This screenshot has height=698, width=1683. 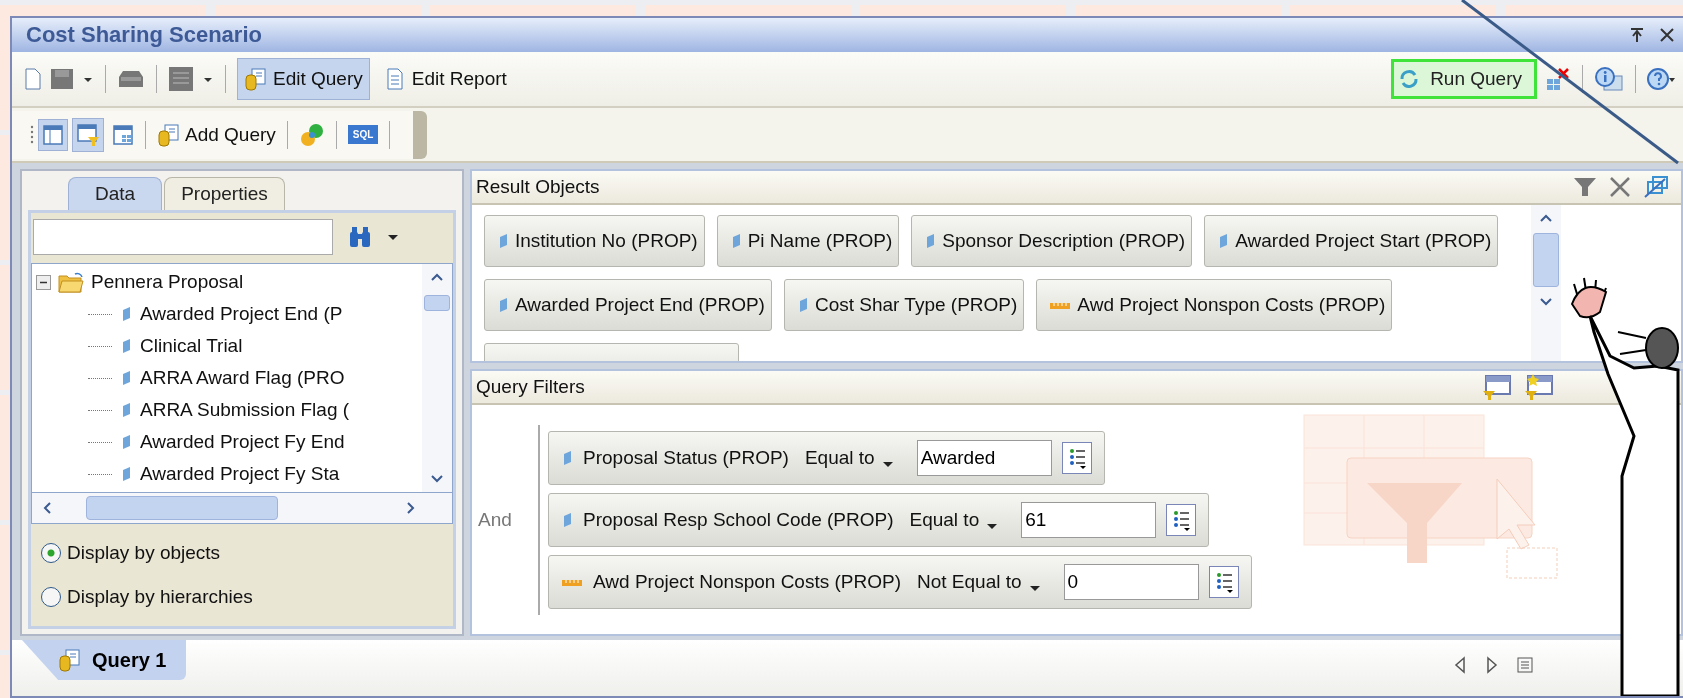 What do you see at coordinates (984, 457) in the screenshot?
I see `value-field: Awarded` at bounding box center [984, 457].